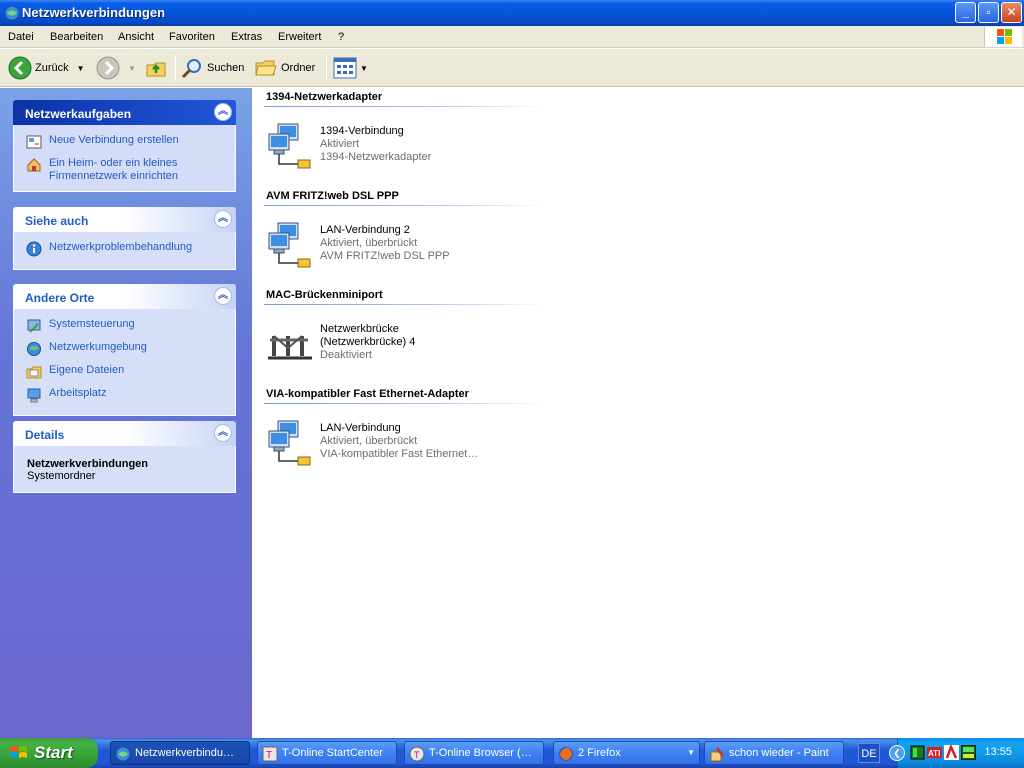  Describe the element at coordinates (1011, 12) in the screenshot. I see `close-button: ✕` at that location.